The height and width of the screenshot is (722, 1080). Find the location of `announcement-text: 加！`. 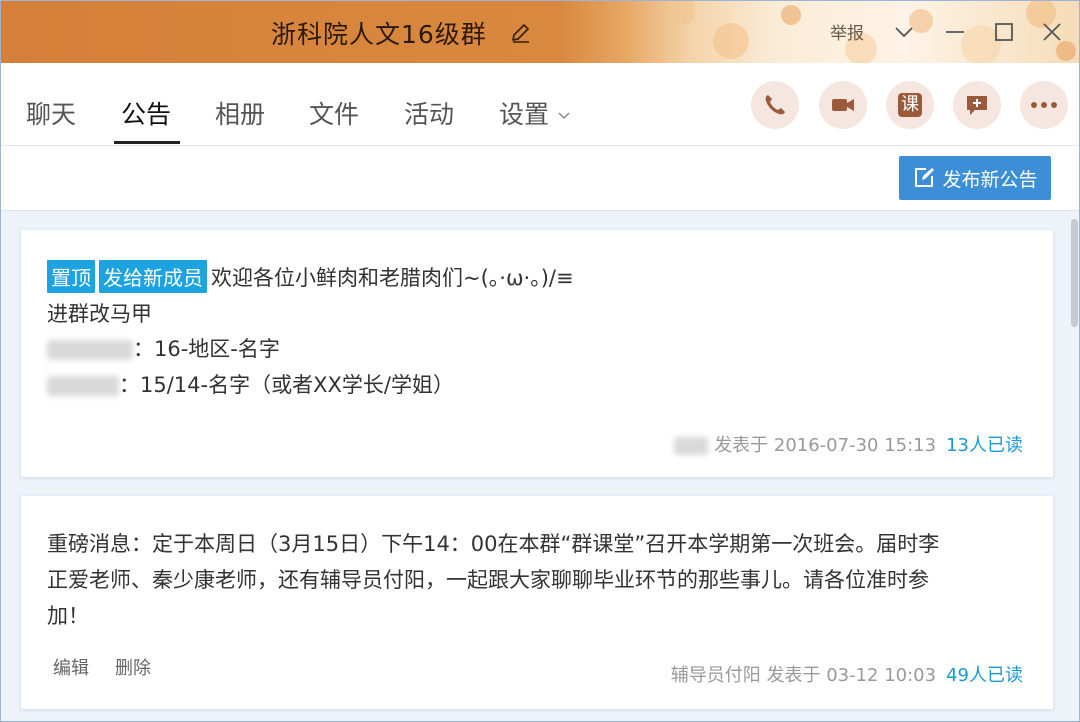

announcement-text: 加！ is located at coordinates (68, 616).